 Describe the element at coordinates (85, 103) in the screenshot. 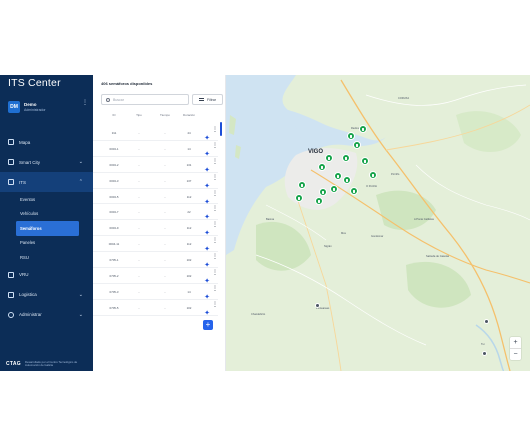

I see `user-menu-icon: ⋮` at that location.